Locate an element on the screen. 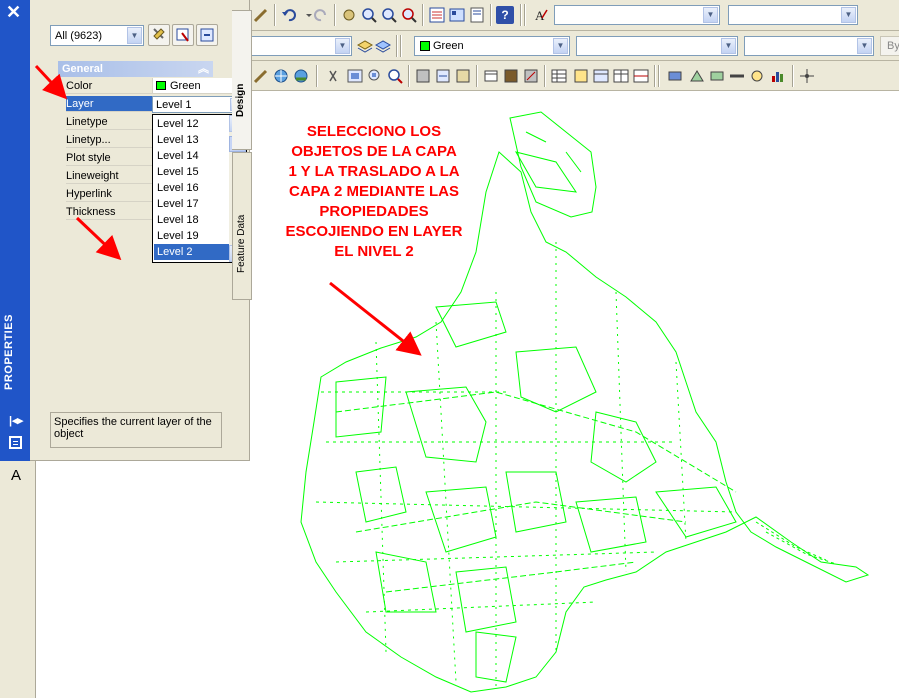 This screenshot has width=899, height=698. make-object-layer-current-icon is located at coordinates (365, 46).